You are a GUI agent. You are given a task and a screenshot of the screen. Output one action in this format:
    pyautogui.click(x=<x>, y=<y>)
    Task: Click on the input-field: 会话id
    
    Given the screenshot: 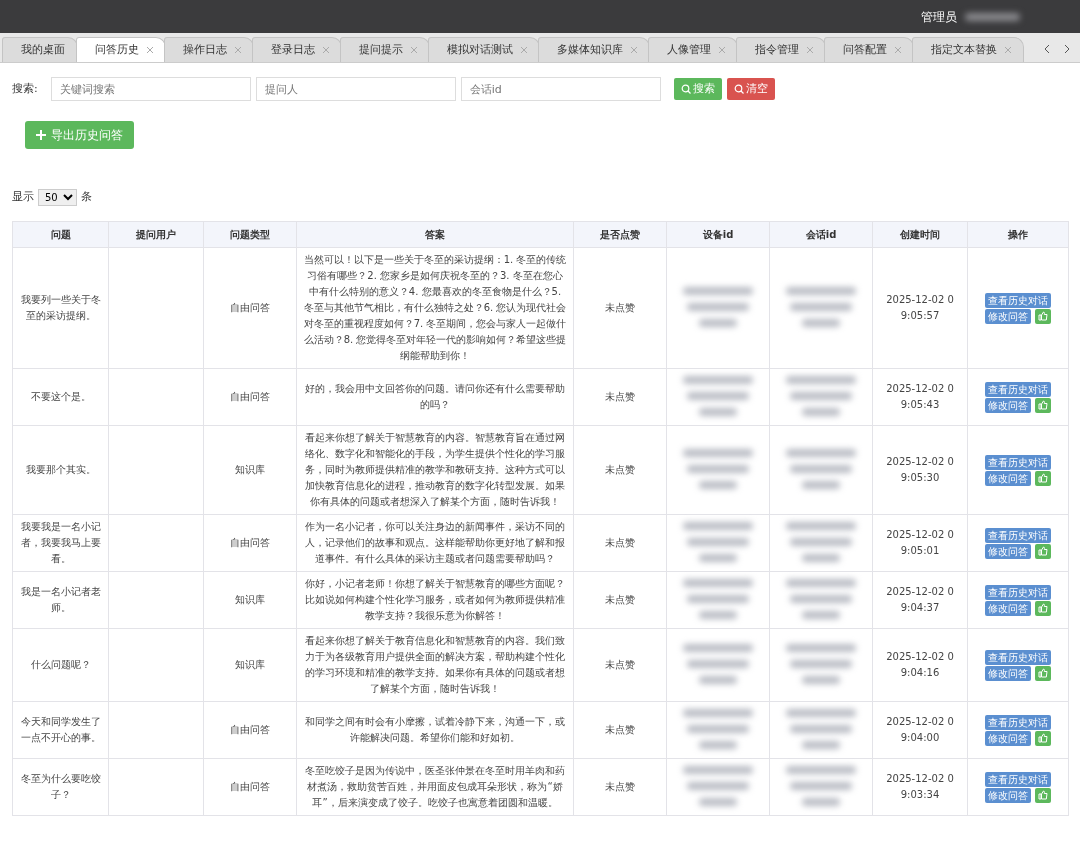 What is the action you would take?
    pyautogui.click(x=560, y=89)
    